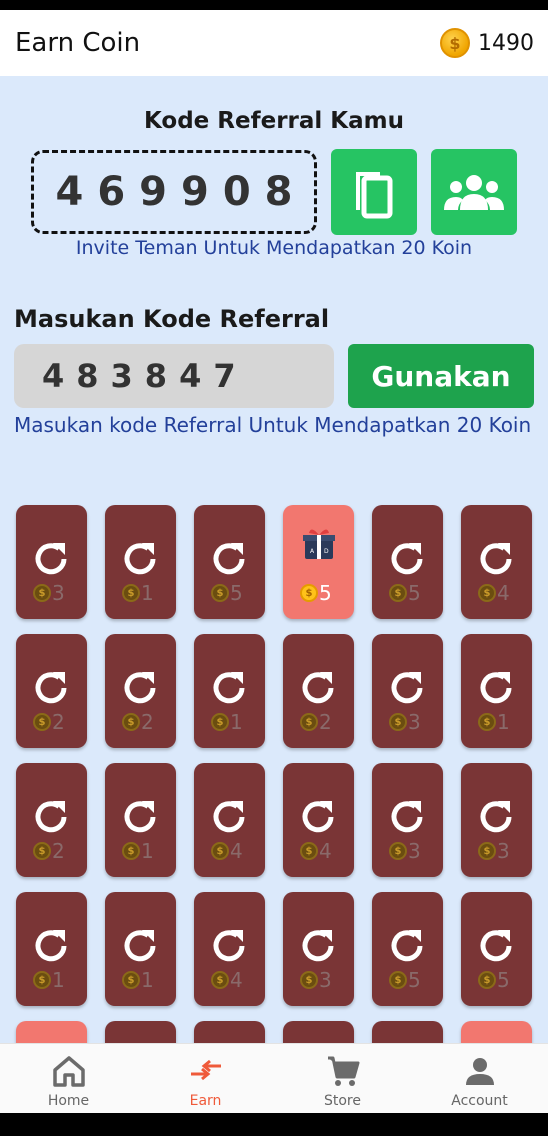 The image size is (548, 1136). What do you see at coordinates (479, 1101) in the screenshot?
I see `nav-account-label: Account` at bounding box center [479, 1101].